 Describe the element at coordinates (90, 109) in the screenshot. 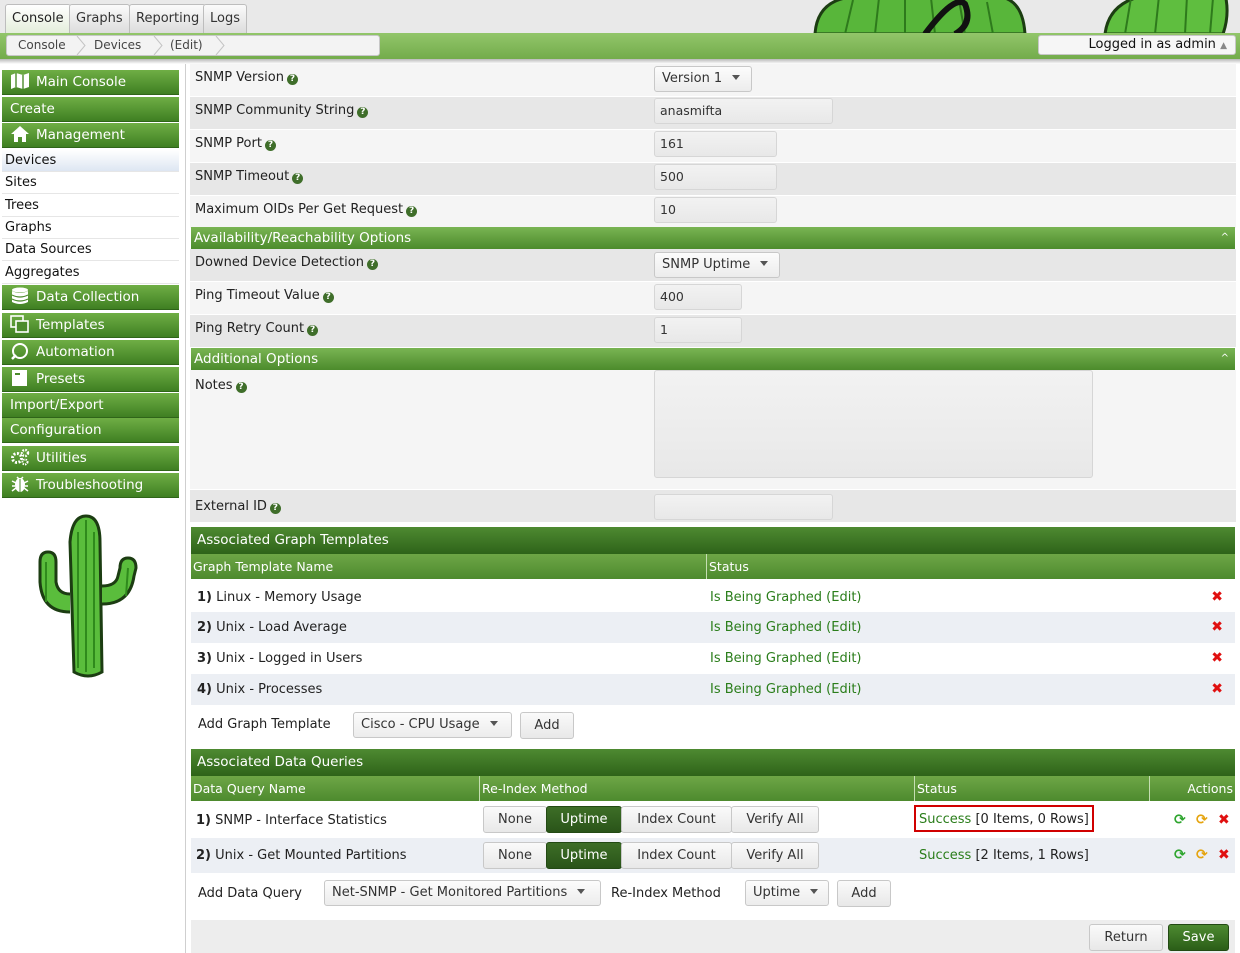

I see `sidebar-create: Create` at that location.